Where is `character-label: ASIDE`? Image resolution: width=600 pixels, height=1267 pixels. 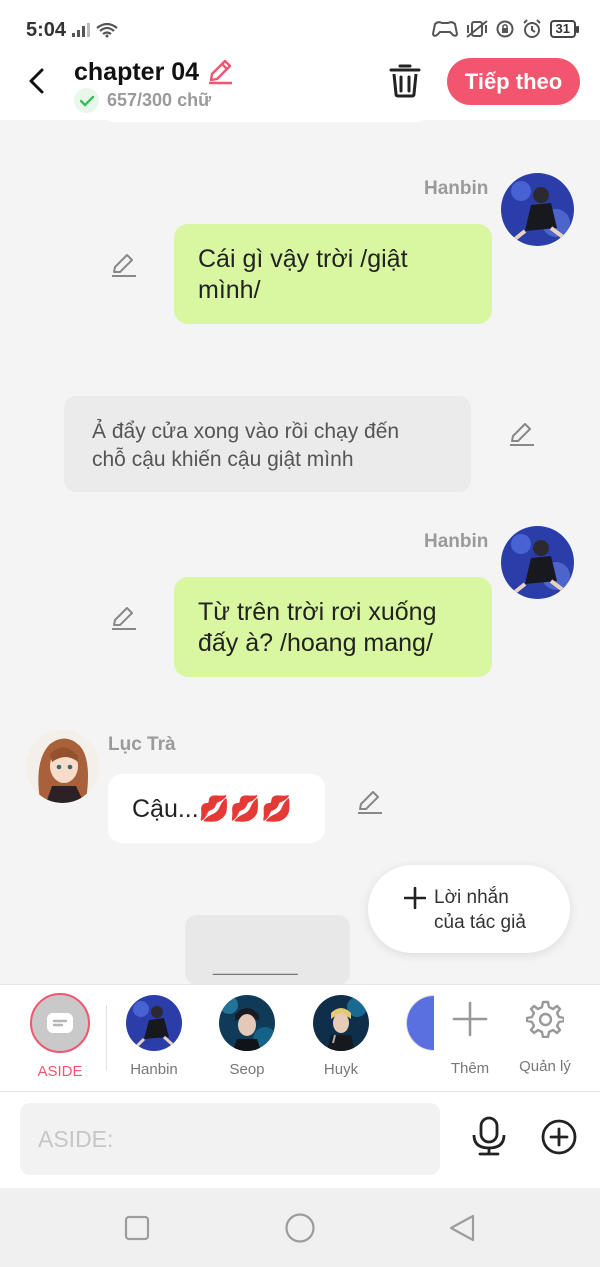
character-label: ASIDE is located at coordinates (60, 1071).